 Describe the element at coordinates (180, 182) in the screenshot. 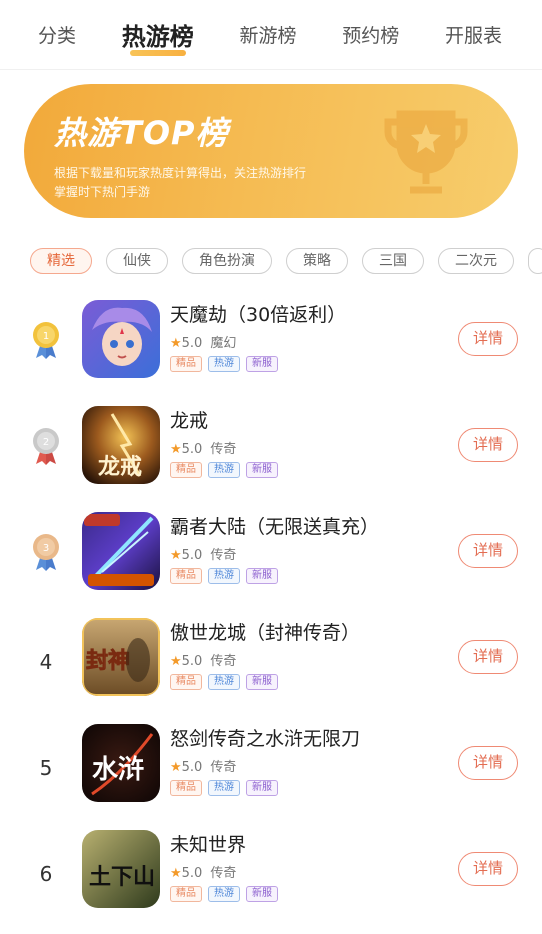

I see `banner-description: 根据下载量和玩家热度计算得出，关注热游排行掌握时下热门手游` at that location.